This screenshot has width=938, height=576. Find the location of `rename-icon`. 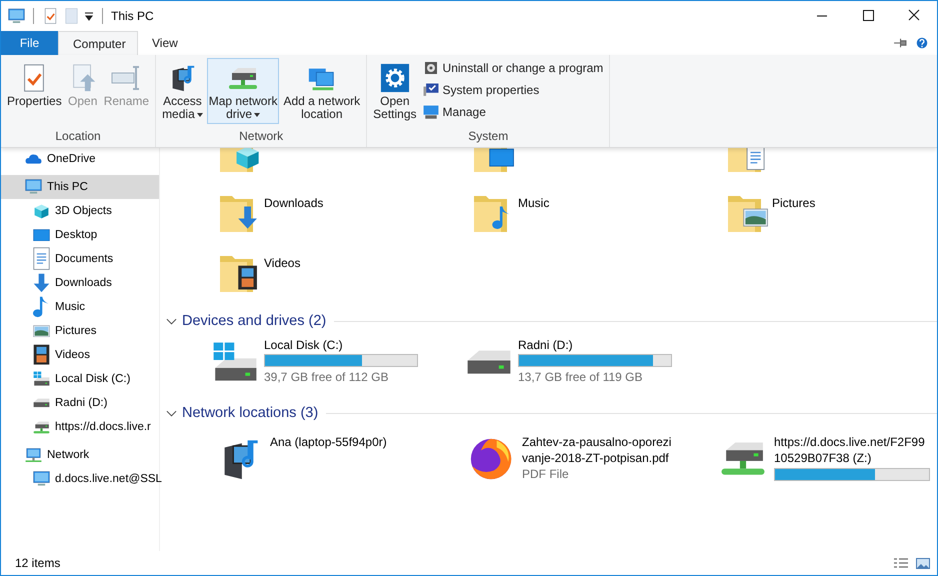

rename-icon is located at coordinates (126, 78).